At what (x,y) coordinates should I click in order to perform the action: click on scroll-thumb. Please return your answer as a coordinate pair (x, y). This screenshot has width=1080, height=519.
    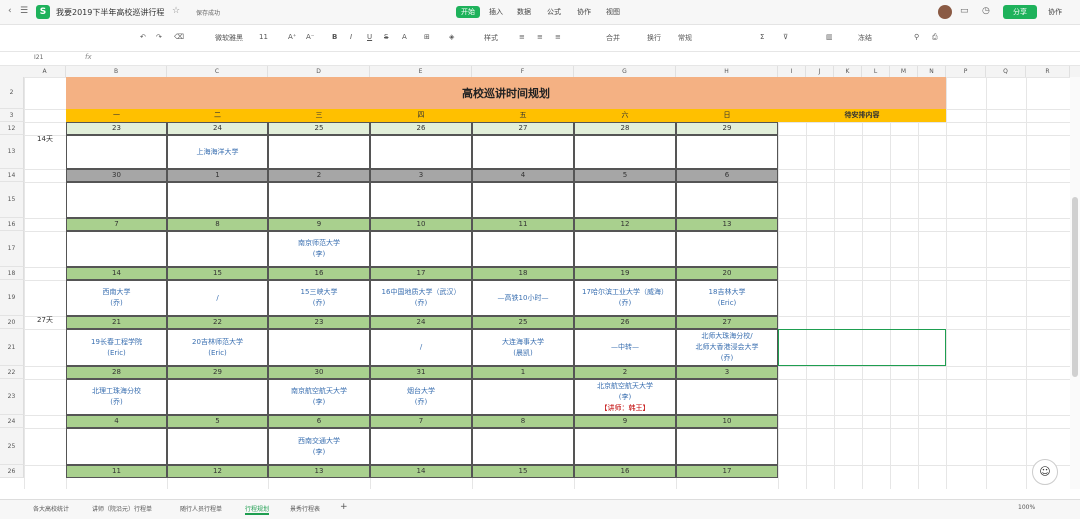
    Looking at the image, I should click on (1075, 287).